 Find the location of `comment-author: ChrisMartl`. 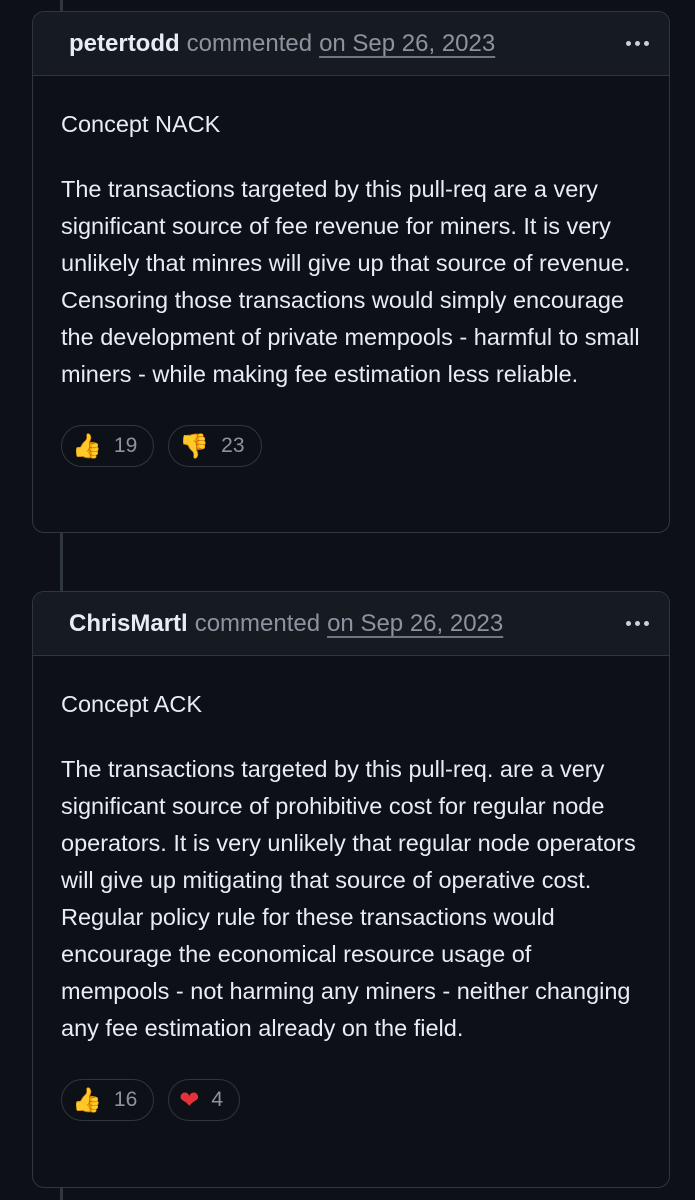

comment-author: ChrisMartl is located at coordinates (128, 624).